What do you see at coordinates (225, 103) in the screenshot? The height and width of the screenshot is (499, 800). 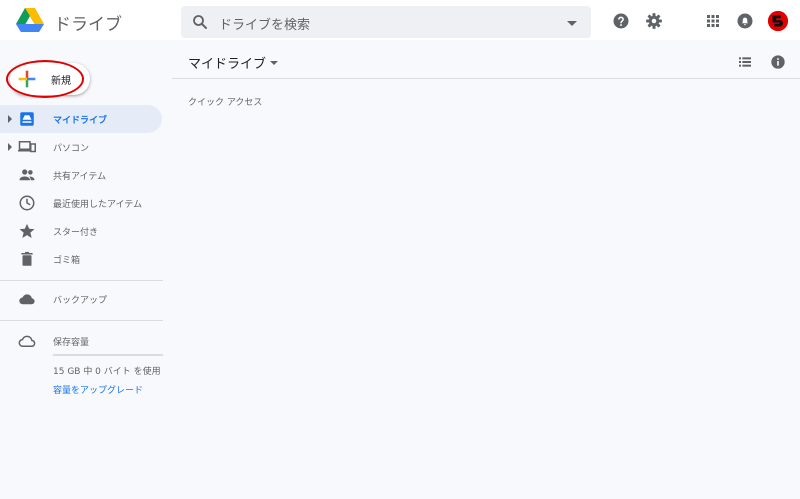 I see `quick-access-heading: クイック アクセス` at bounding box center [225, 103].